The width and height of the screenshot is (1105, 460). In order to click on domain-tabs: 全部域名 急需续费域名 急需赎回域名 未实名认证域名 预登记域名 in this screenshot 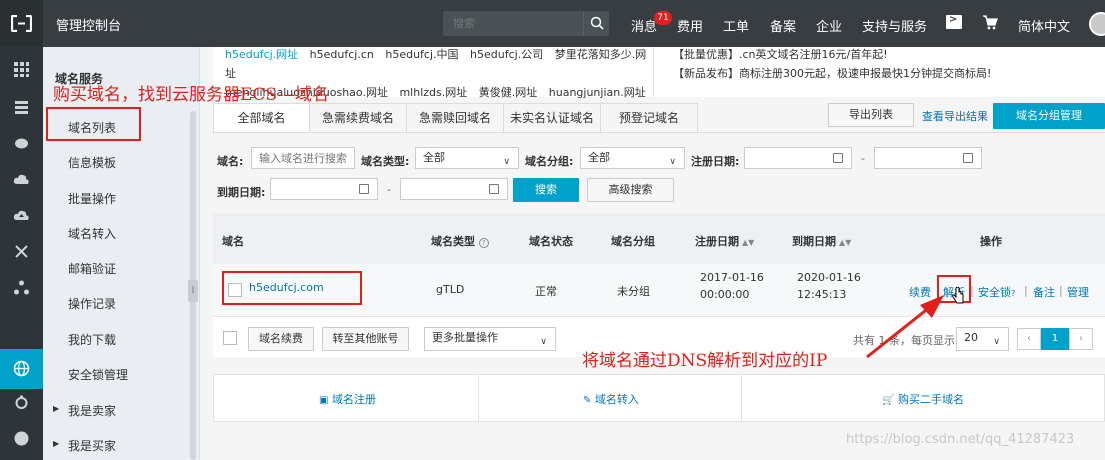, I will do `click(513, 118)`.